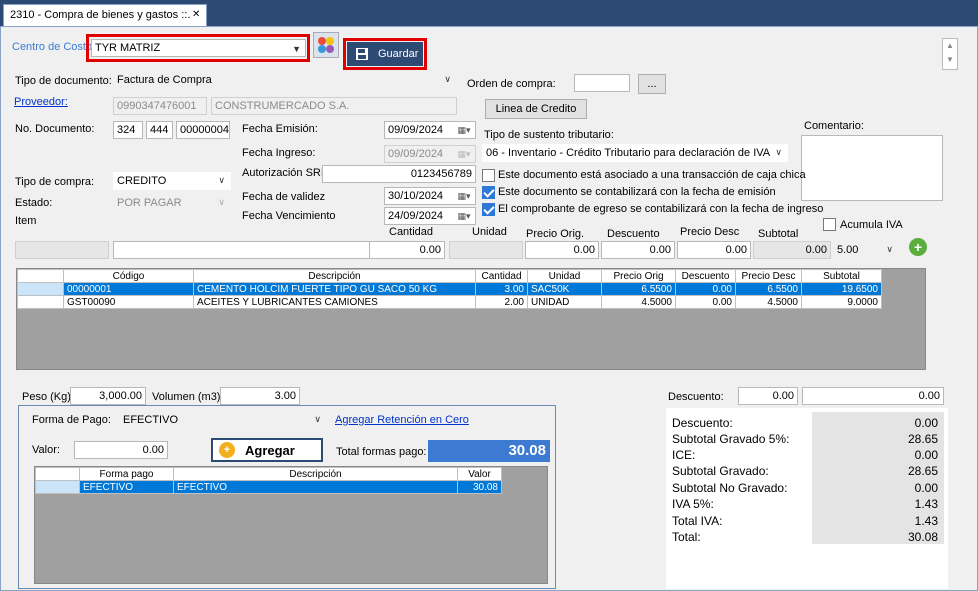 Image resolution: width=978 pixels, height=591 pixels. I want to click on col-pay-form: Forma pago, so click(126, 474).